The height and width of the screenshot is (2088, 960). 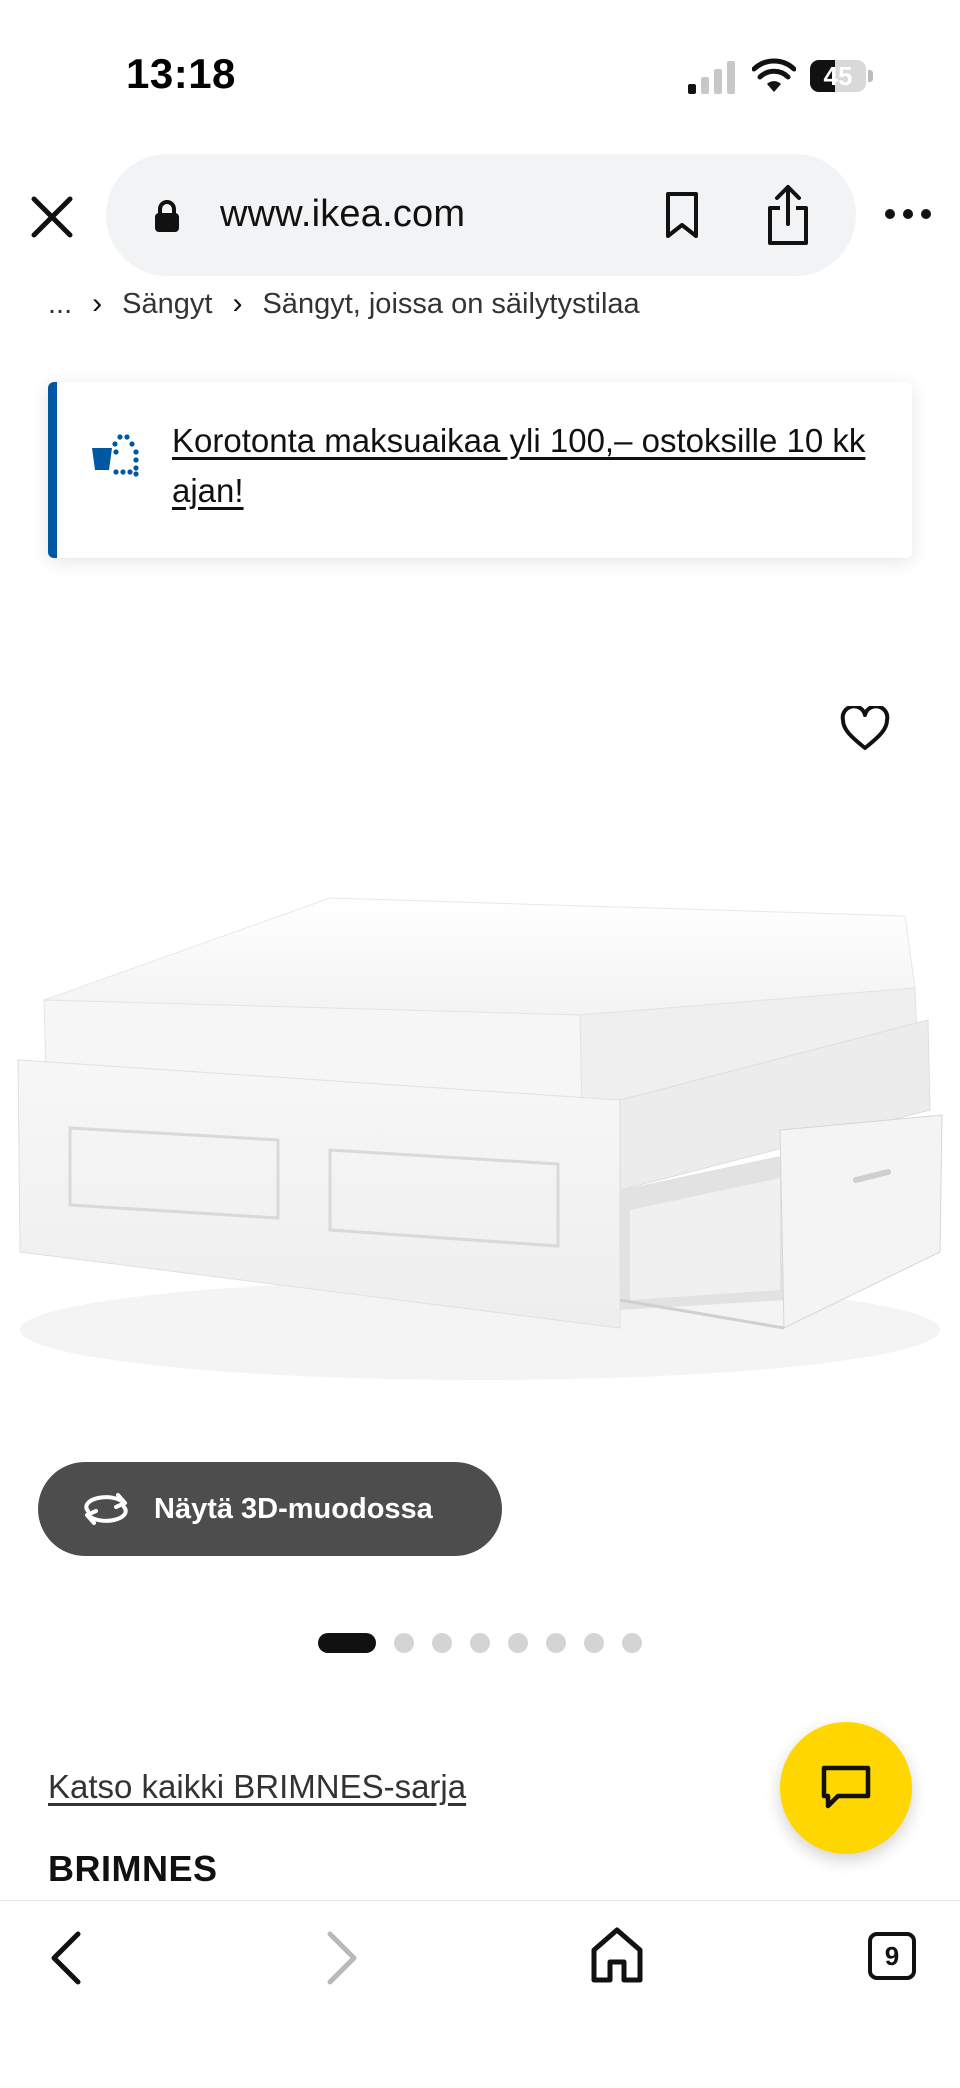 I want to click on heart-icon, so click(x=865, y=729).